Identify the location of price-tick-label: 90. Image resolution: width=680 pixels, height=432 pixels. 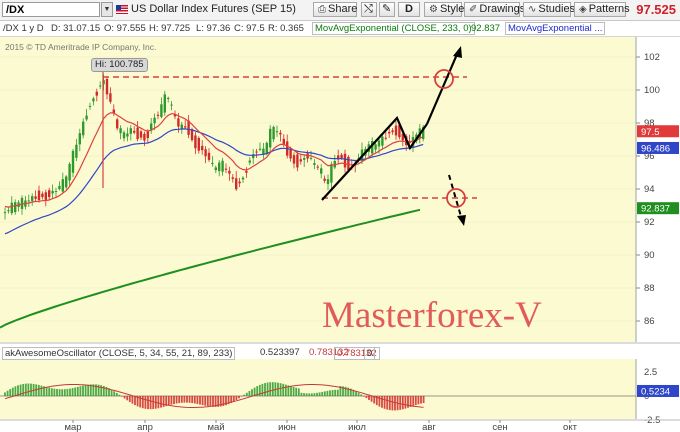
(649, 255).